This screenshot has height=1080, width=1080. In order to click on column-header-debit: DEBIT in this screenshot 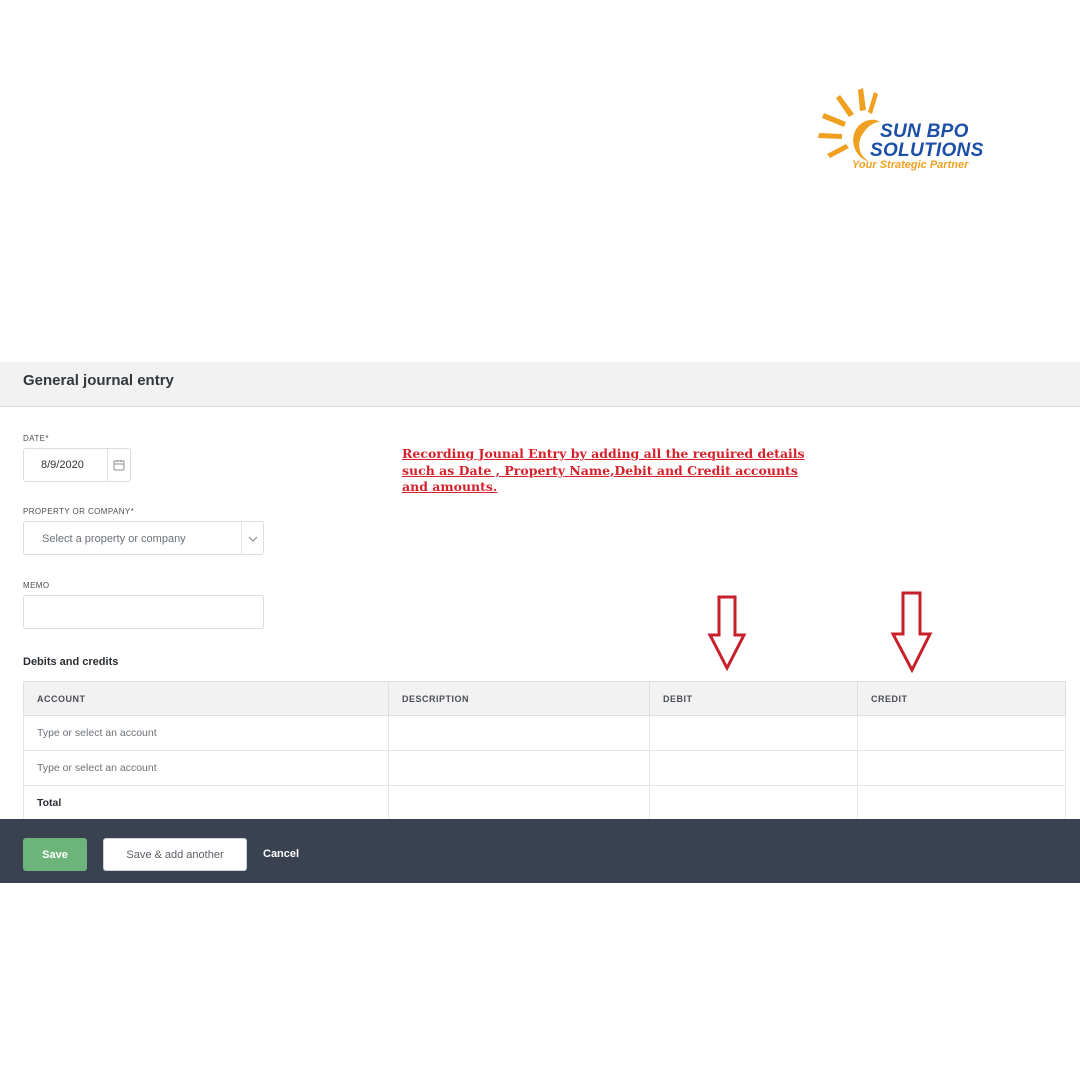, I will do `click(753, 698)`.